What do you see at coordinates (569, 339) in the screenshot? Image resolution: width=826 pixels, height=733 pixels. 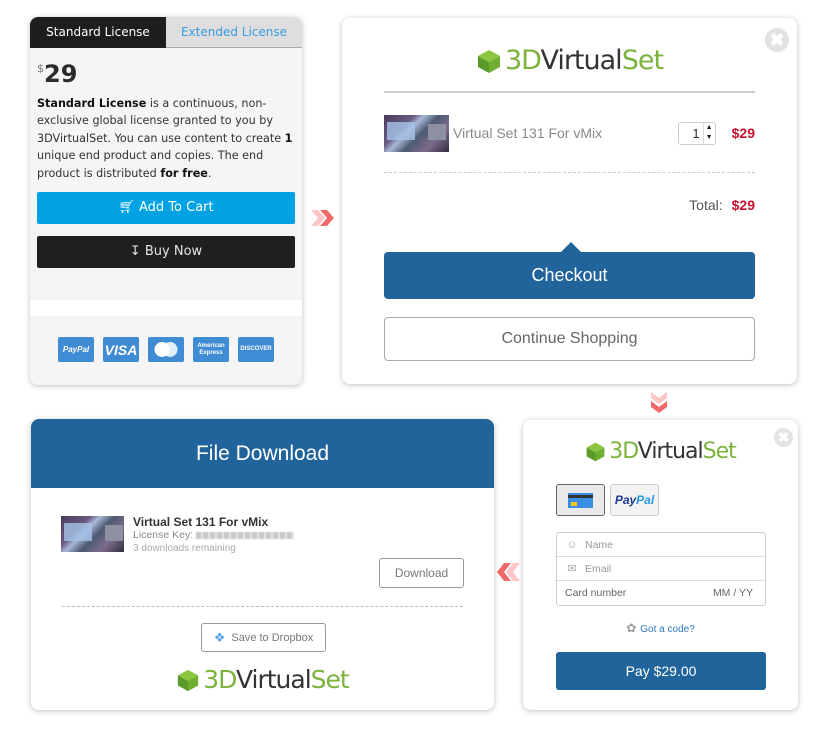 I see `continue-shopping-button: Continue Shopping` at bounding box center [569, 339].